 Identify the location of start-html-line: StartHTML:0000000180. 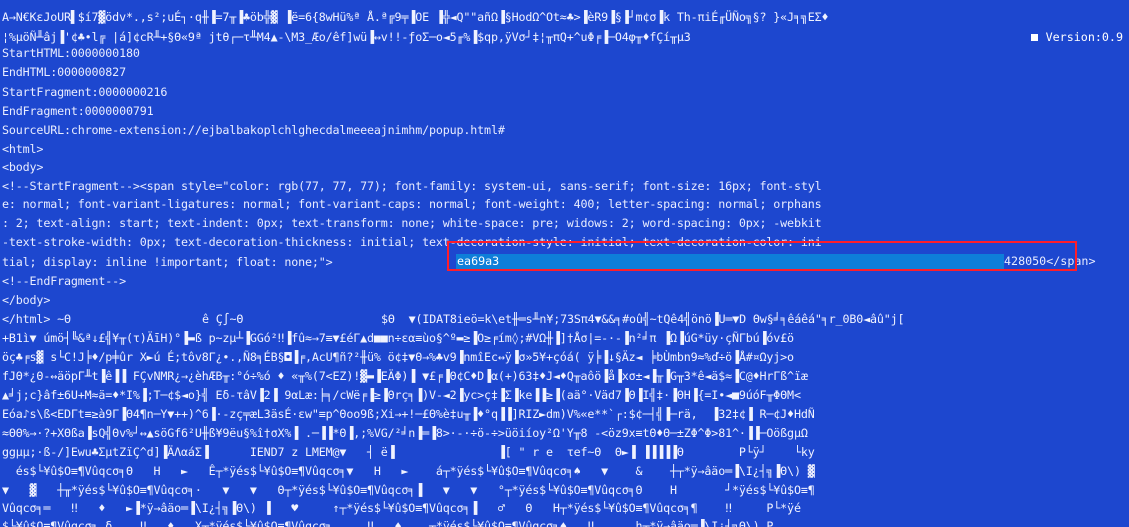
(71, 53).